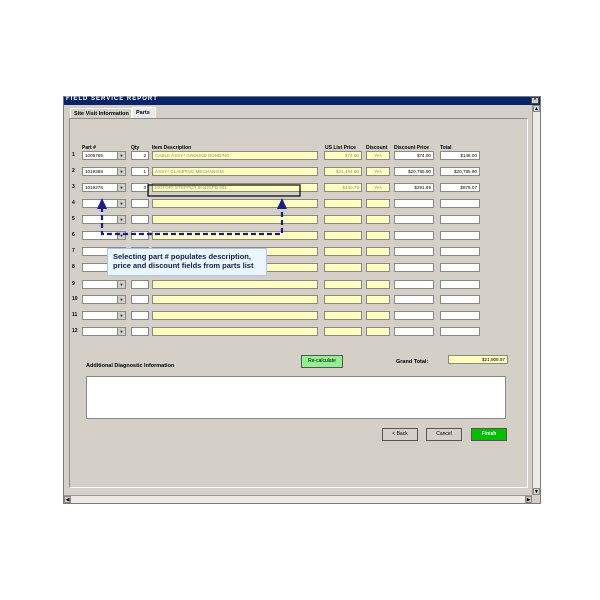 Image resolution: width=600 pixels, height=600 pixels. Describe the element at coordinates (144, 112) in the screenshot. I see `tab-parts: Parts` at that location.